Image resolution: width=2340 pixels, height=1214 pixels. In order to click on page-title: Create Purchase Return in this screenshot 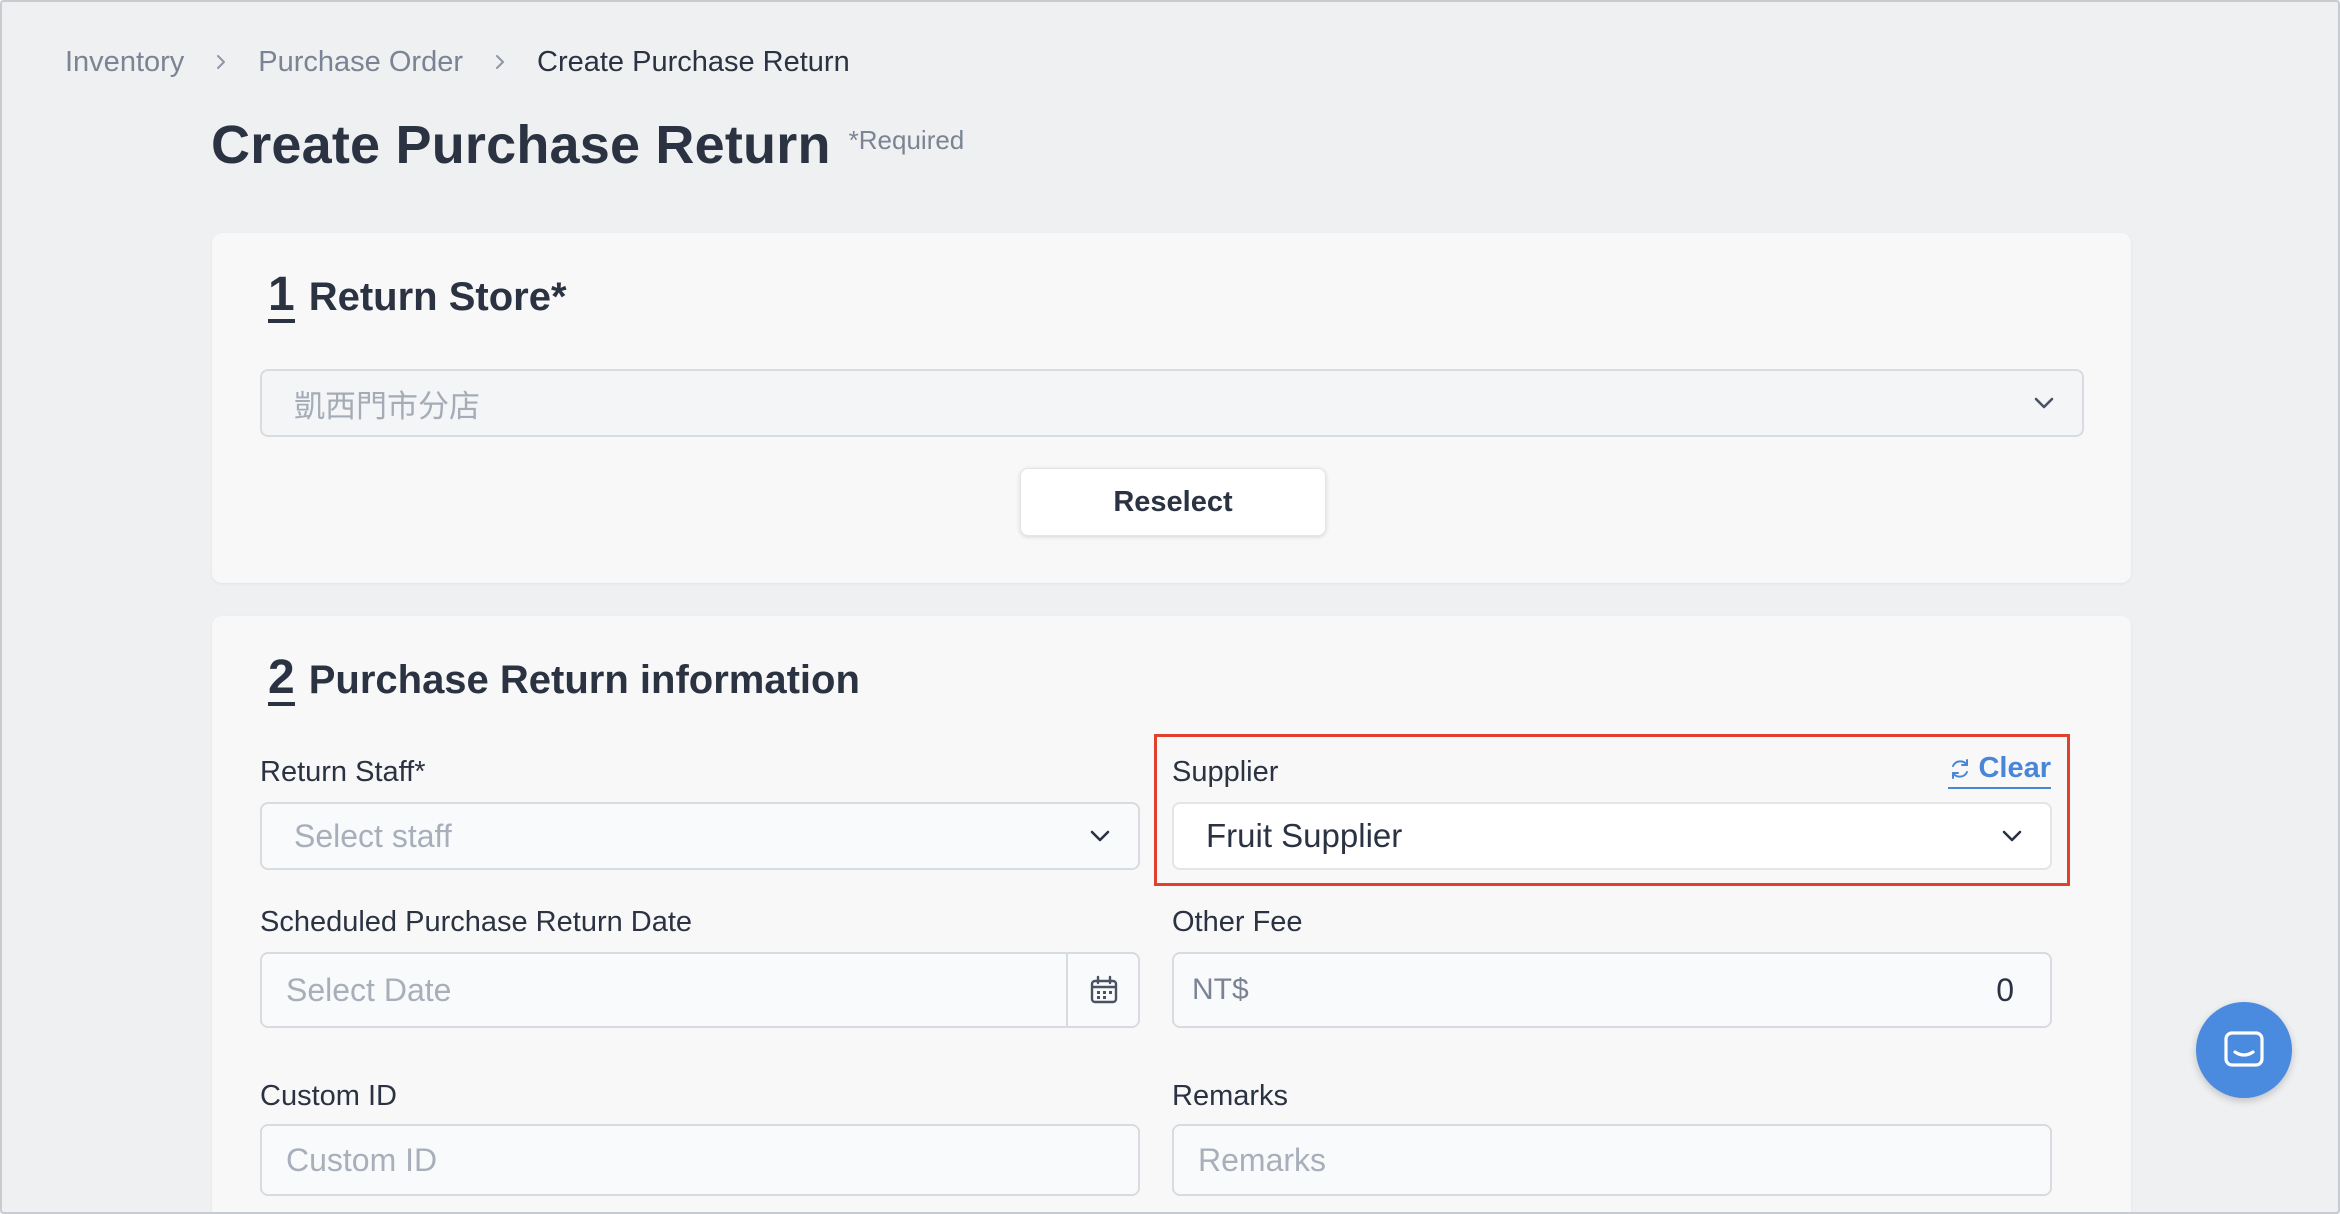, I will do `click(521, 145)`.